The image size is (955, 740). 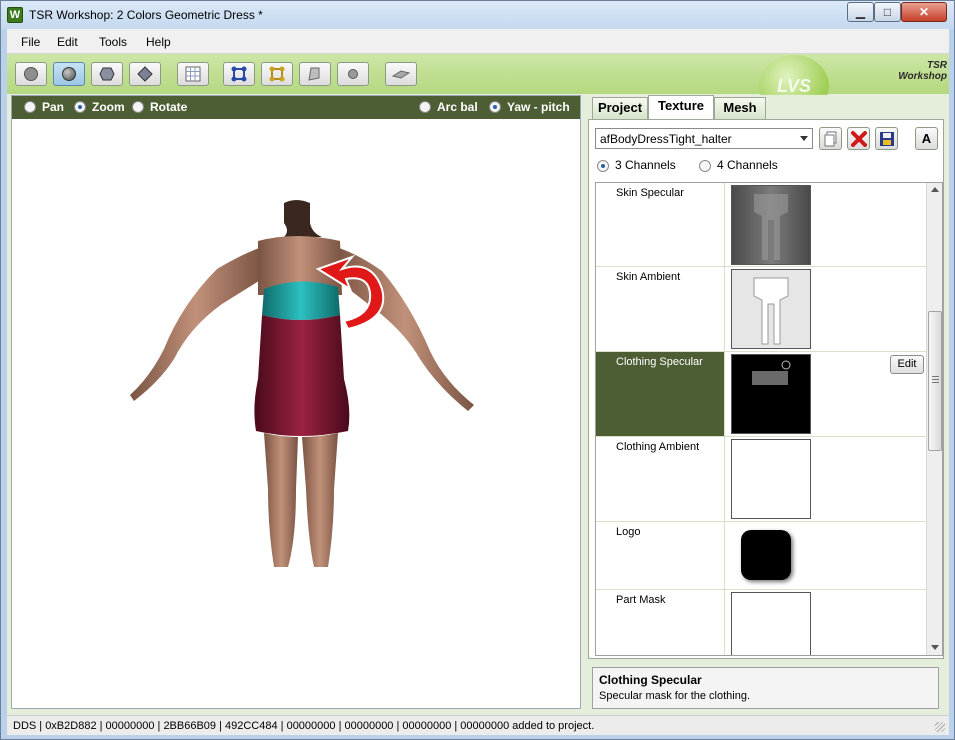 What do you see at coordinates (158, 42) in the screenshot?
I see `menu-help: Help` at bounding box center [158, 42].